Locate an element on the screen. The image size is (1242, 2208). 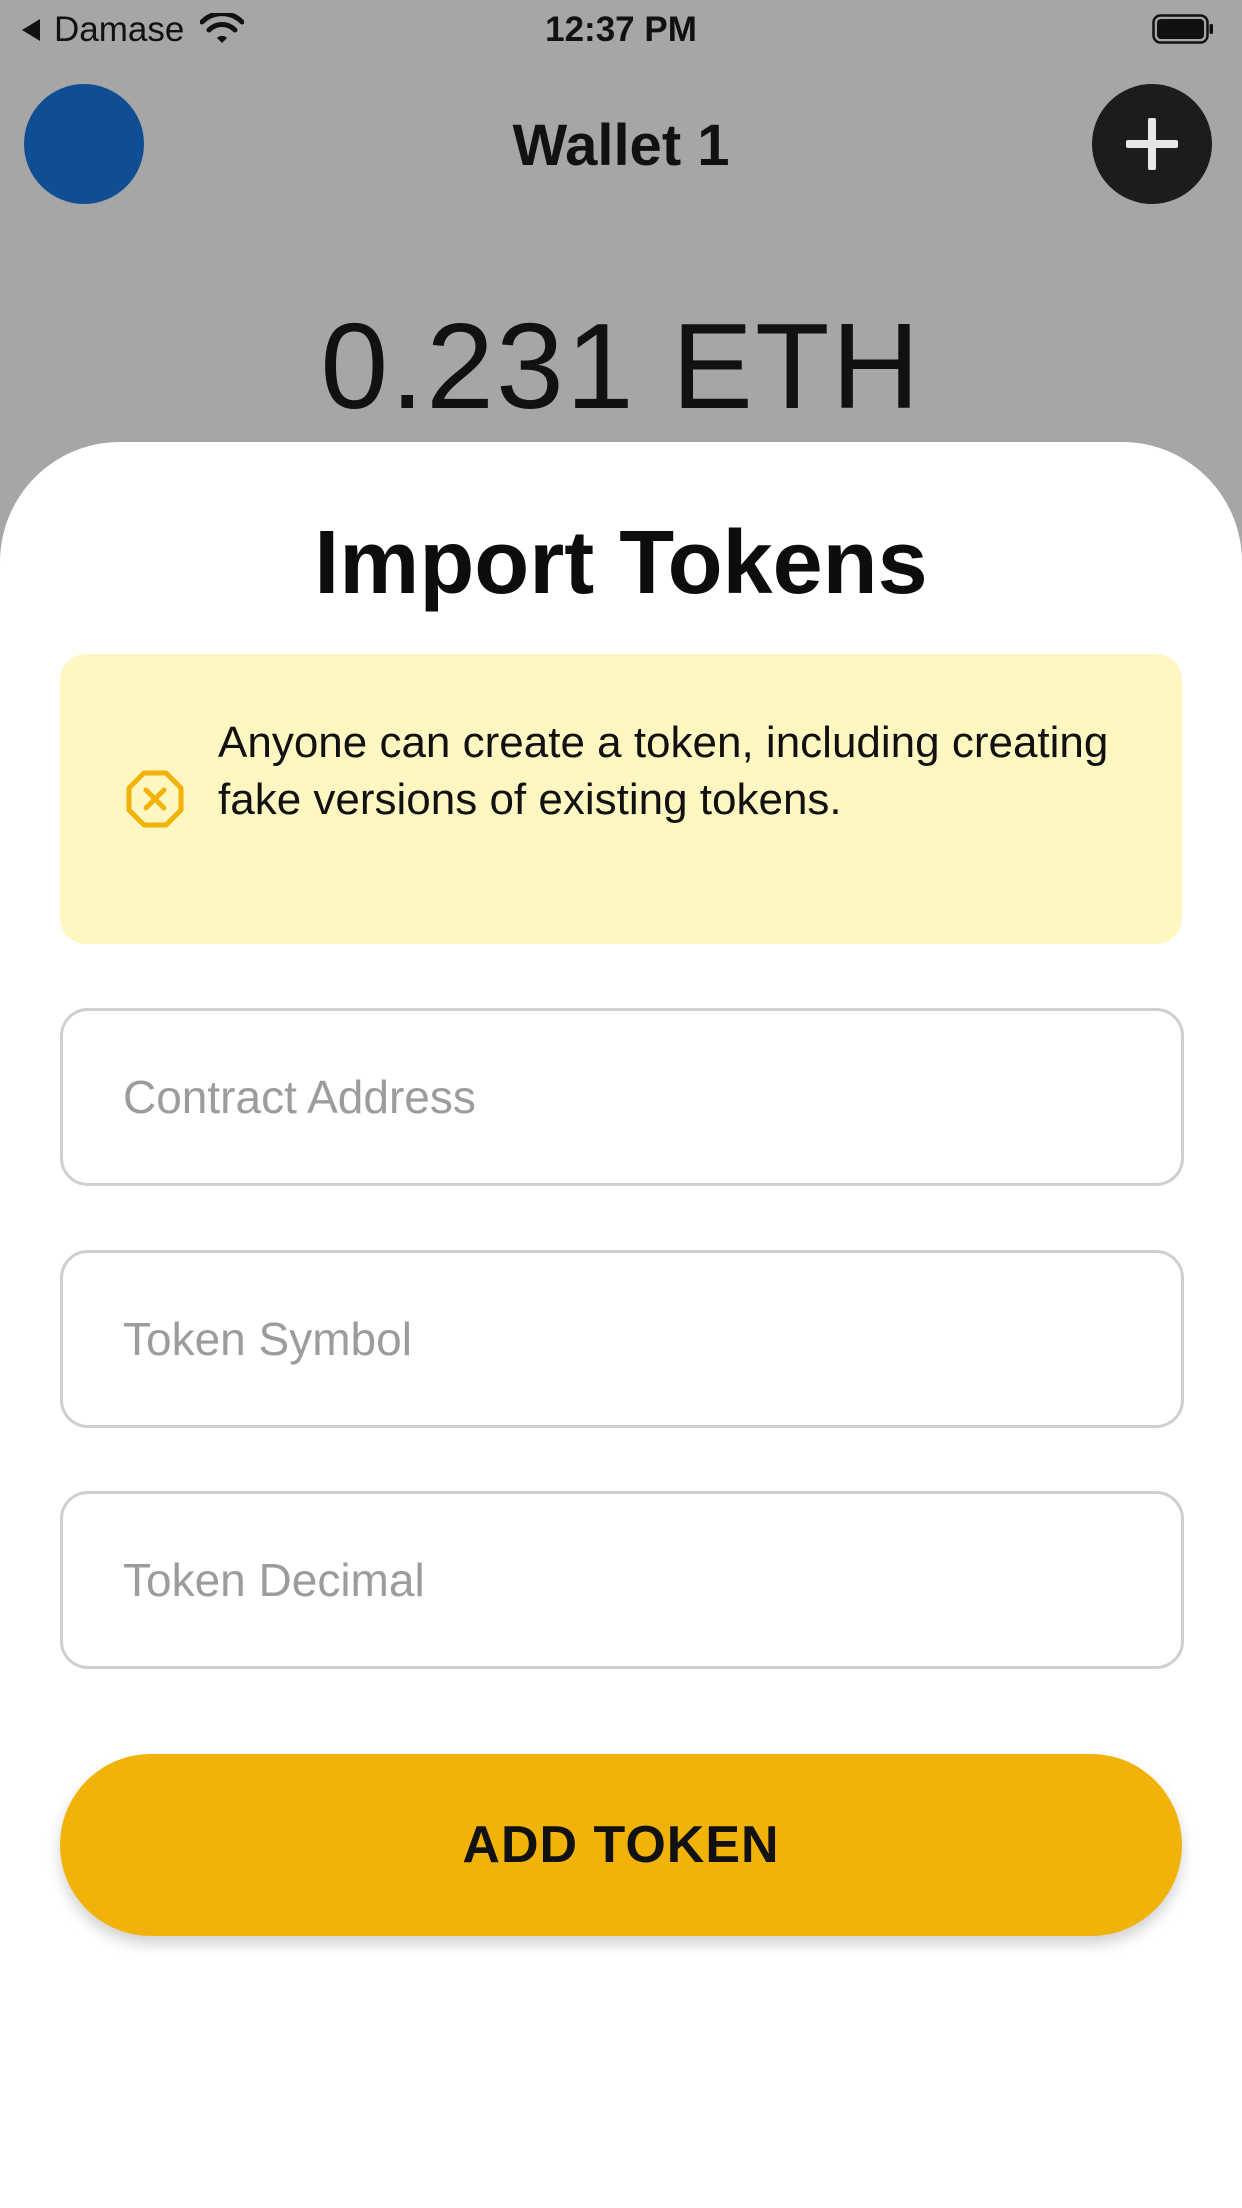
add-button is located at coordinates (1152, 144).